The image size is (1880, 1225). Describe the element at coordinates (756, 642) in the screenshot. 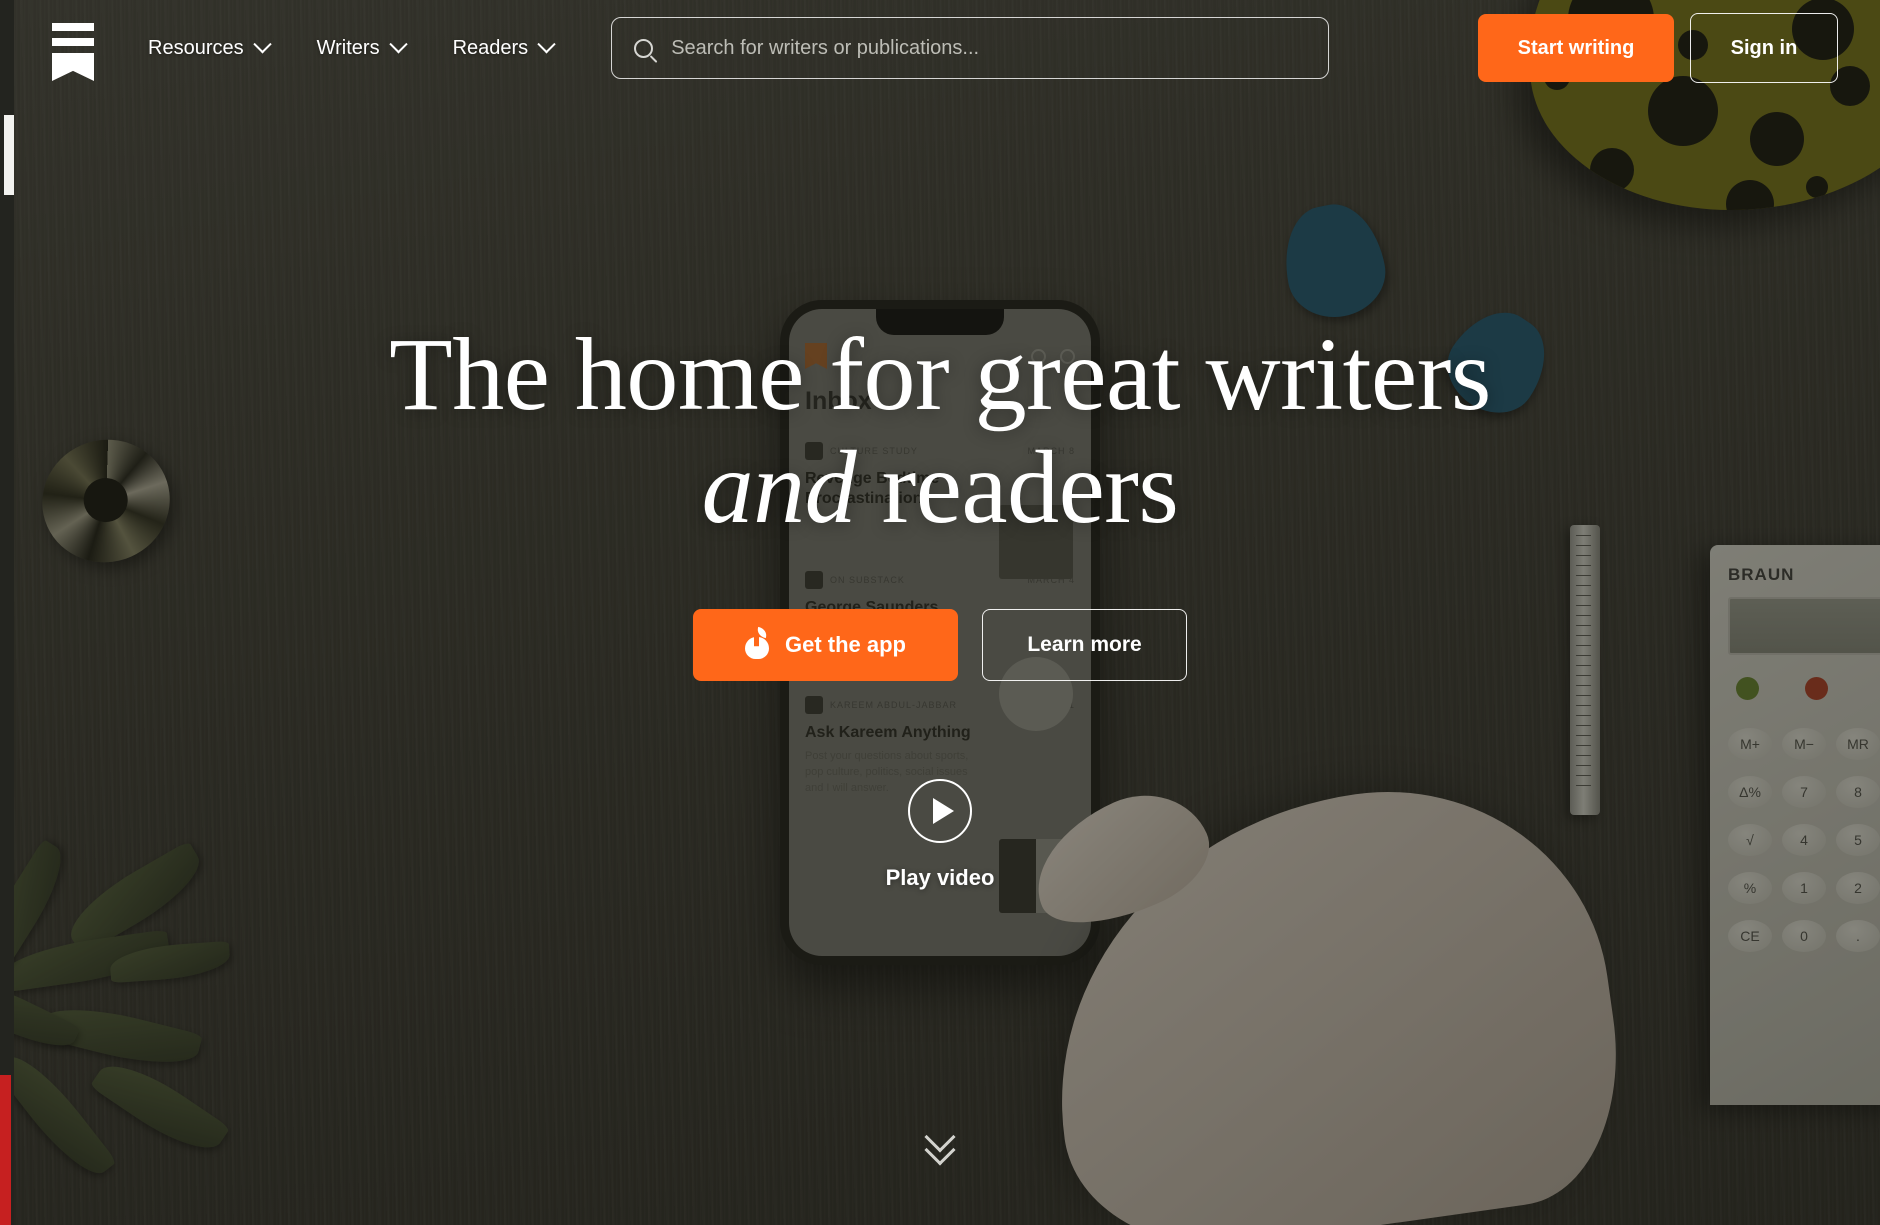

I see `apple-logo-icon` at that location.